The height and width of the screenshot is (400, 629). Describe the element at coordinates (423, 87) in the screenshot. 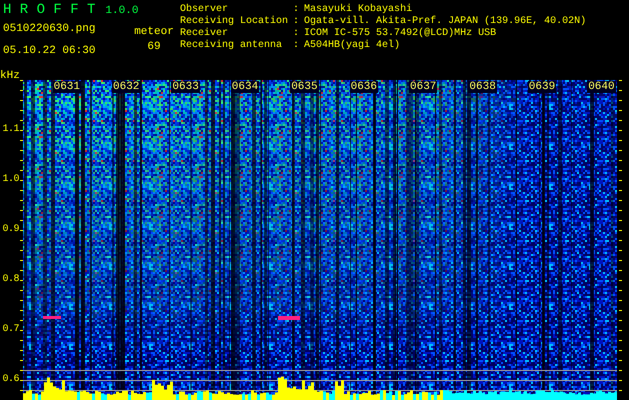

I see `time-label: 0637` at that location.